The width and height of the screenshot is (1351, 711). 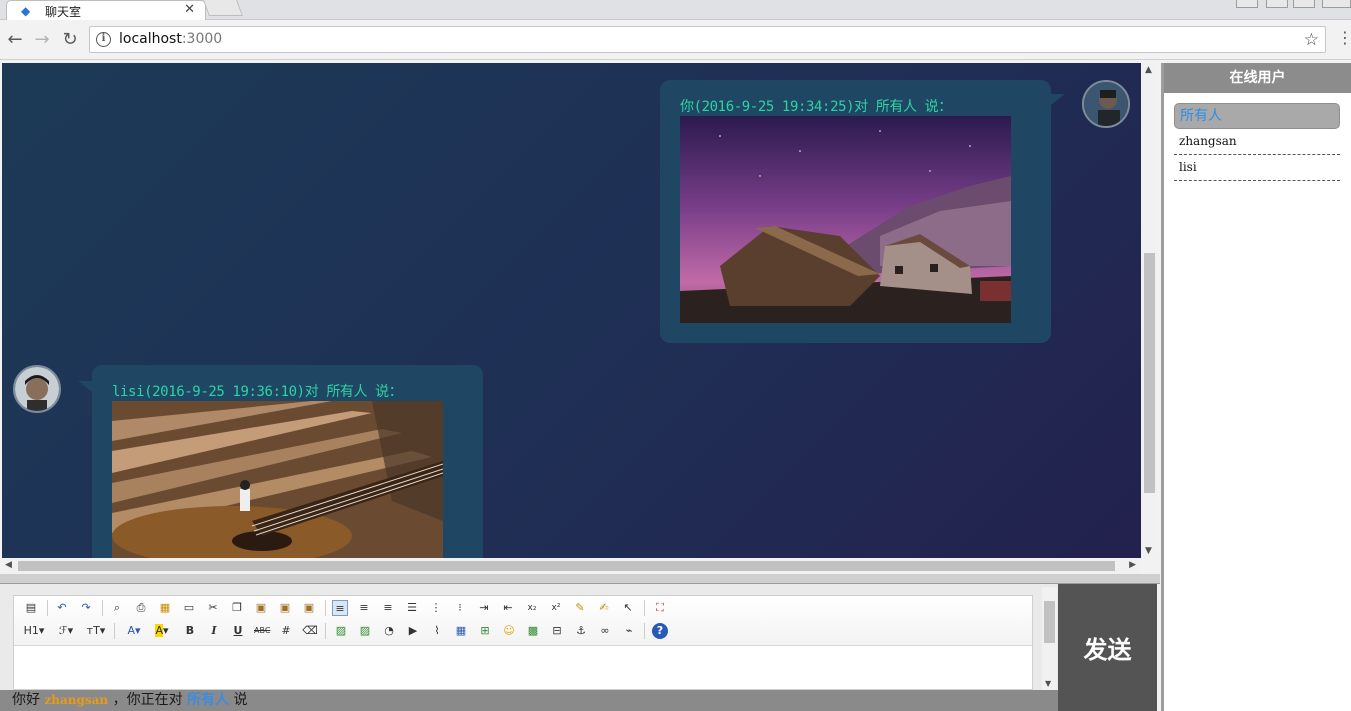 What do you see at coordinates (213, 608) in the screenshot?
I see `cut-icon: ✂` at bounding box center [213, 608].